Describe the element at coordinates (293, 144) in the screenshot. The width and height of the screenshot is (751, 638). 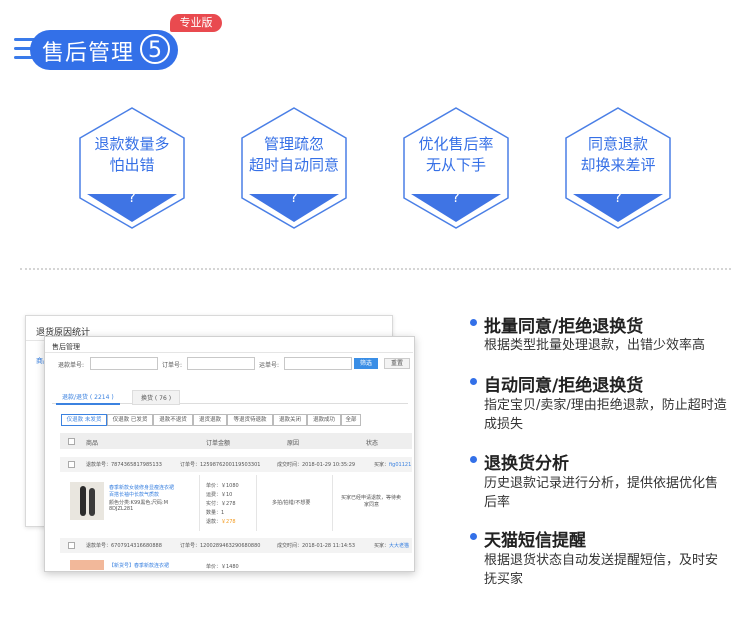
I see `hexagon-line1: 管理疏忽` at that location.